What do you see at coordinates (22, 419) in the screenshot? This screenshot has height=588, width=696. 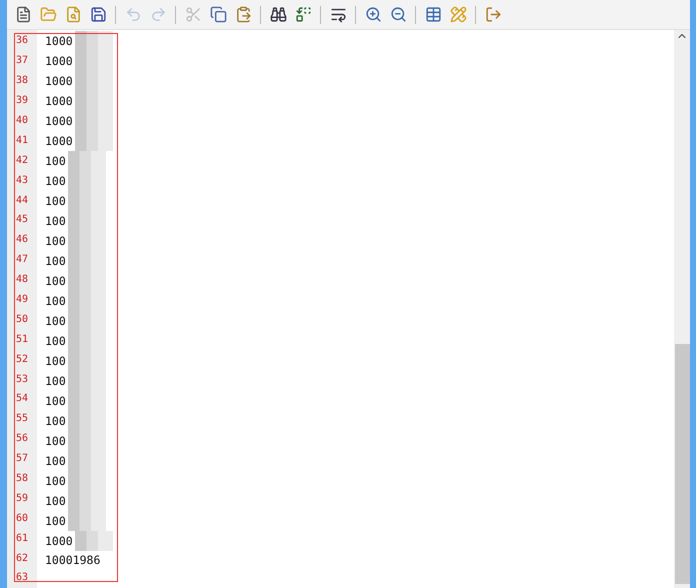 I see `line-number: 55` at bounding box center [22, 419].